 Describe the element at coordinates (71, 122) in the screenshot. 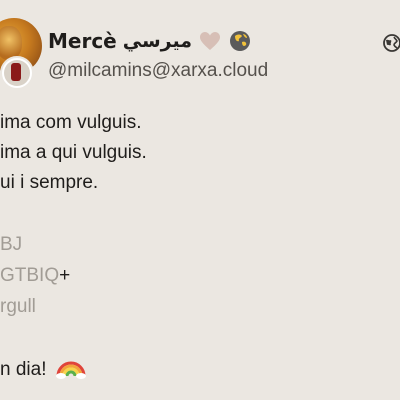

I see `post-line-1: ima com vulguis.` at that location.